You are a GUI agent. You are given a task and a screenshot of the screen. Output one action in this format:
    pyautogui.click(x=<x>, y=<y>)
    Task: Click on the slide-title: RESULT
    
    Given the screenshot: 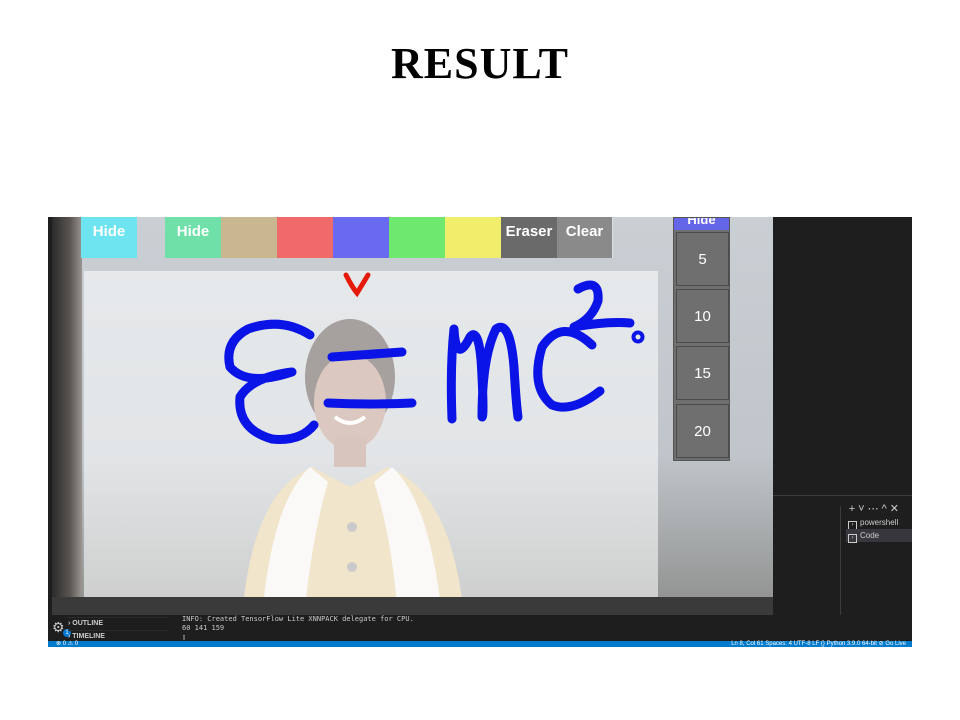 What is the action you would take?
    pyautogui.click(x=480, y=63)
    